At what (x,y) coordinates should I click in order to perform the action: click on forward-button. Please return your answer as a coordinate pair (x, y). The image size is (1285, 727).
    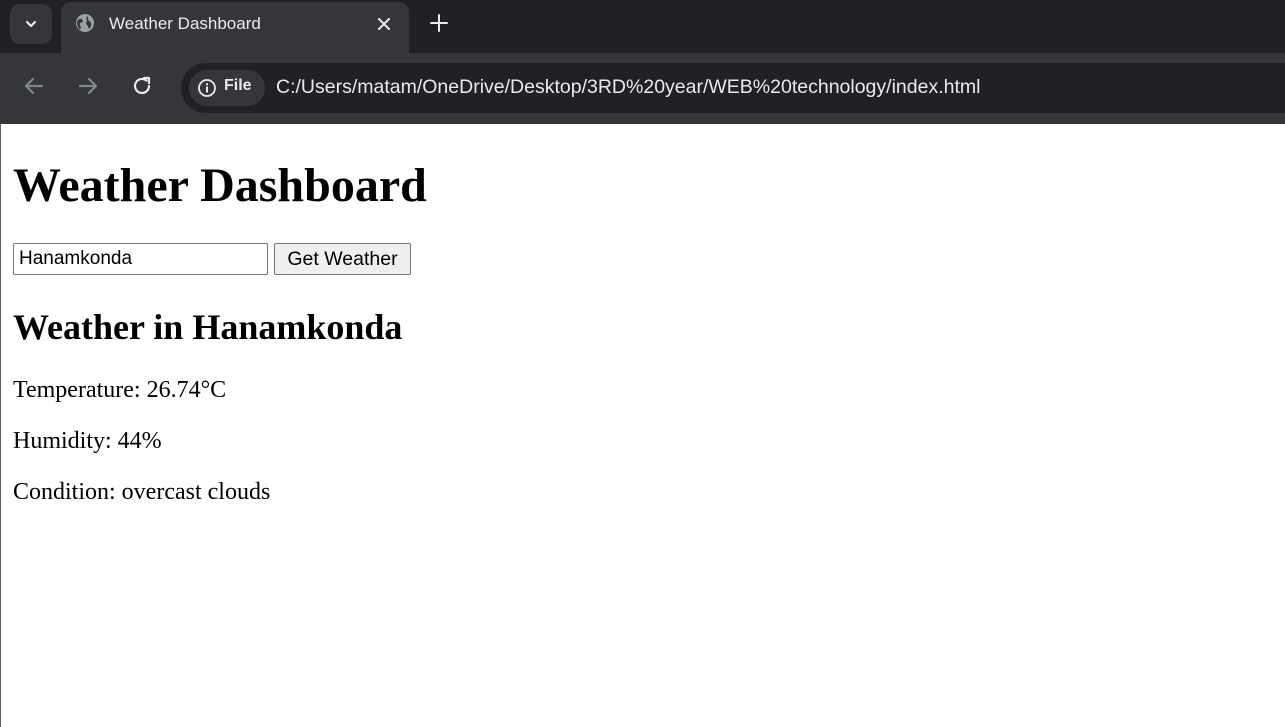
    Looking at the image, I should click on (88, 86).